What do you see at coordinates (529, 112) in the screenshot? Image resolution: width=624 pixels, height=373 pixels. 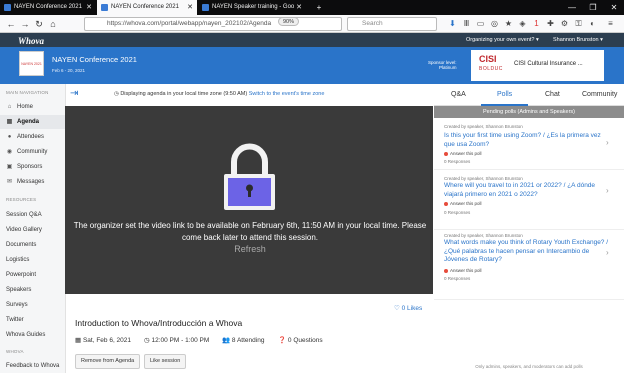 I see `pending-polls-header: Pending polls (Admins and Speakers)` at bounding box center [529, 112].